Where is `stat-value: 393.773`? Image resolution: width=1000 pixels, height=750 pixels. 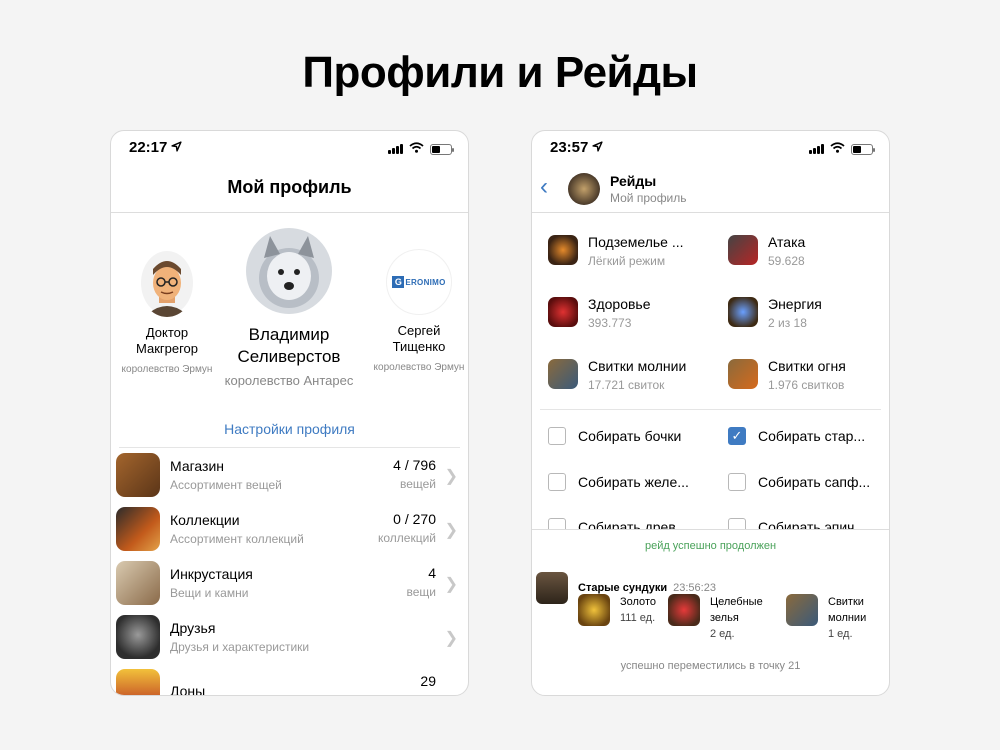
stat-value: 393.773 is located at coordinates (610, 323).